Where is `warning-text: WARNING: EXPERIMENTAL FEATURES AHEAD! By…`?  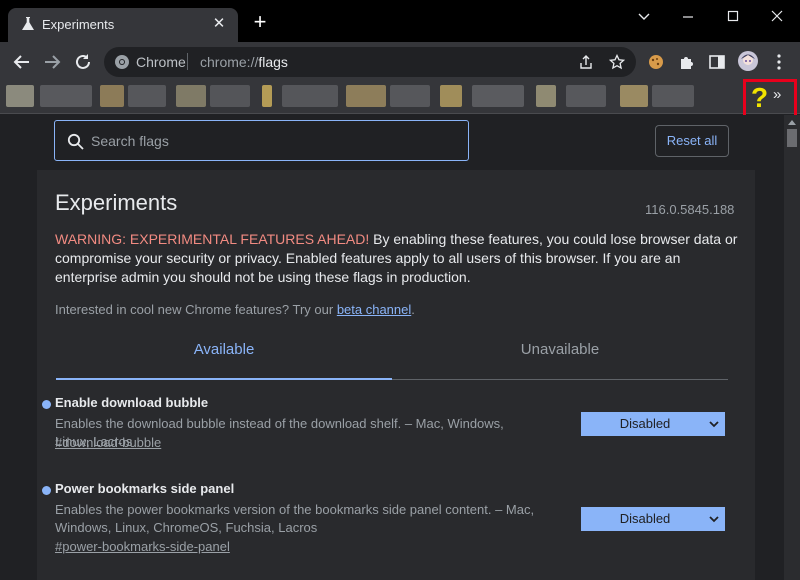
warning-text: WARNING: EXPERIMENTAL FEATURES AHEAD! By… is located at coordinates (397, 258).